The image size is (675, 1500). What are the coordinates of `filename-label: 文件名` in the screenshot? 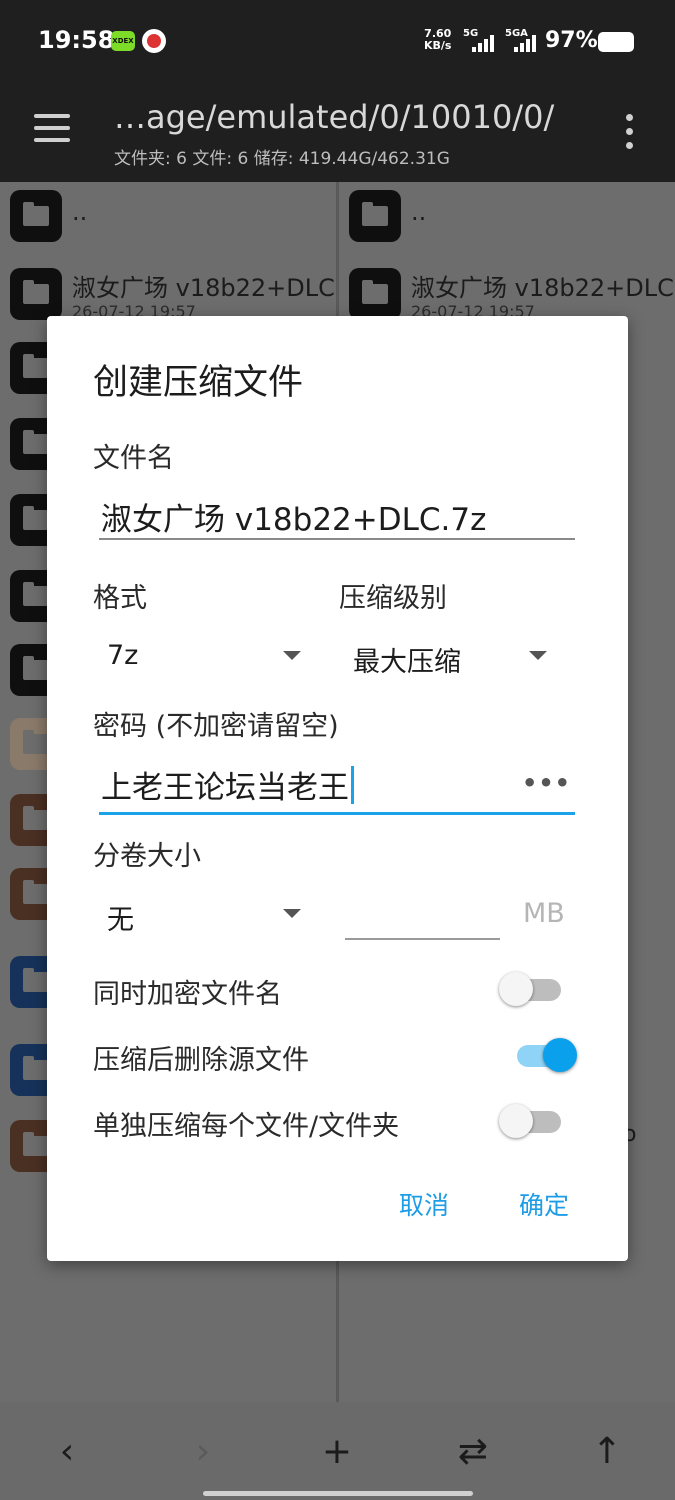 It's located at (133, 458).